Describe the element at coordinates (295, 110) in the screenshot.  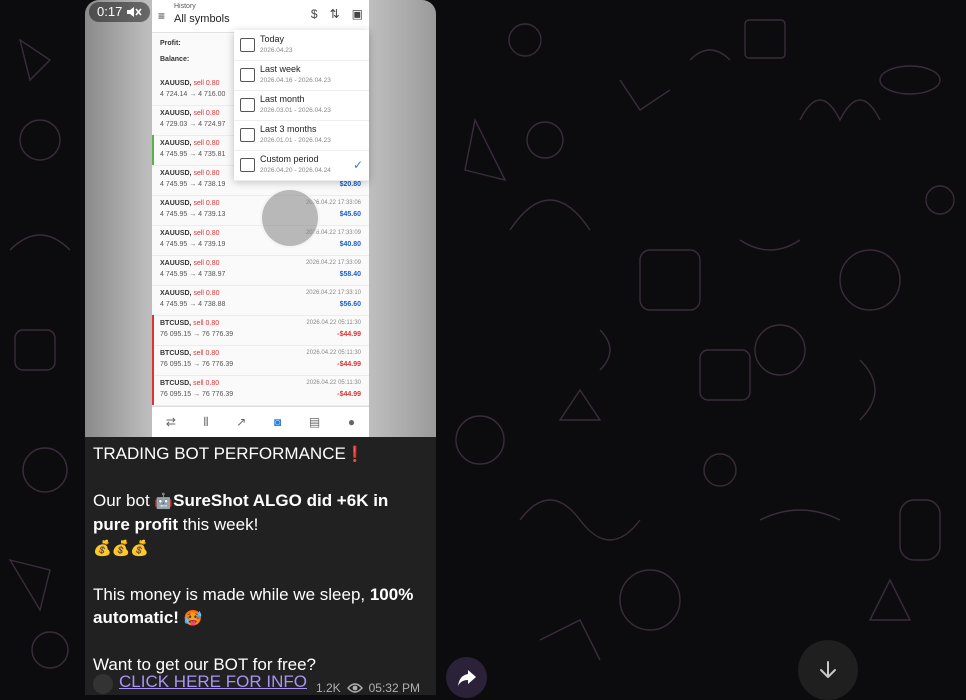
I see `period-range: 2026.03.01 - 2026.04.23` at that location.